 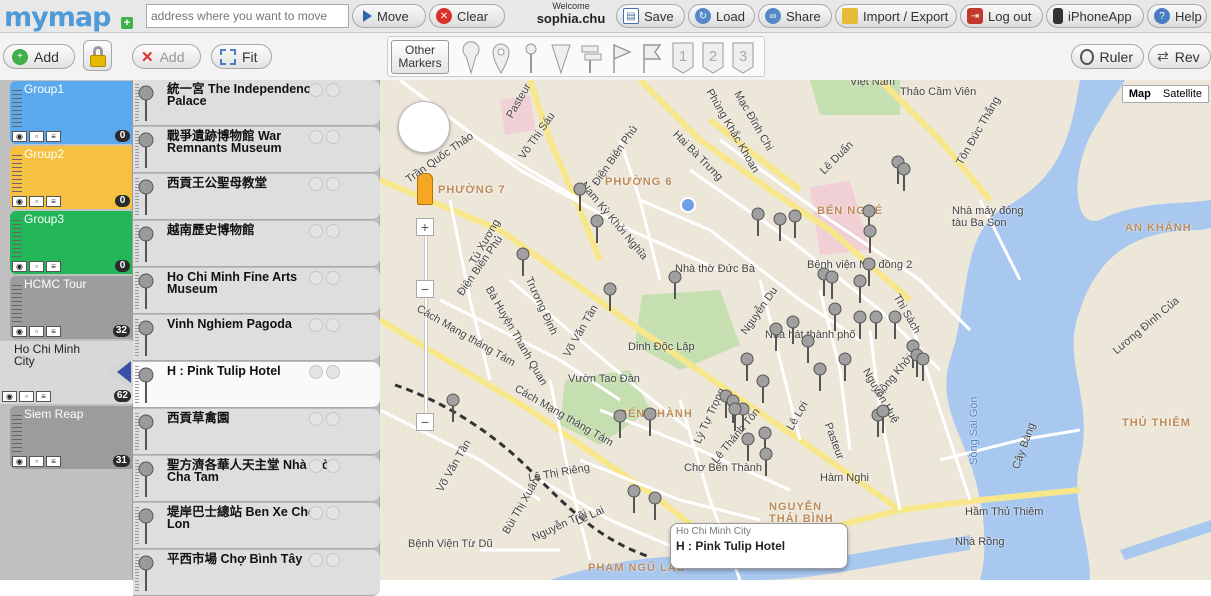 I want to click on number-1-marker-icon: 1, so click(x=683, y=58).